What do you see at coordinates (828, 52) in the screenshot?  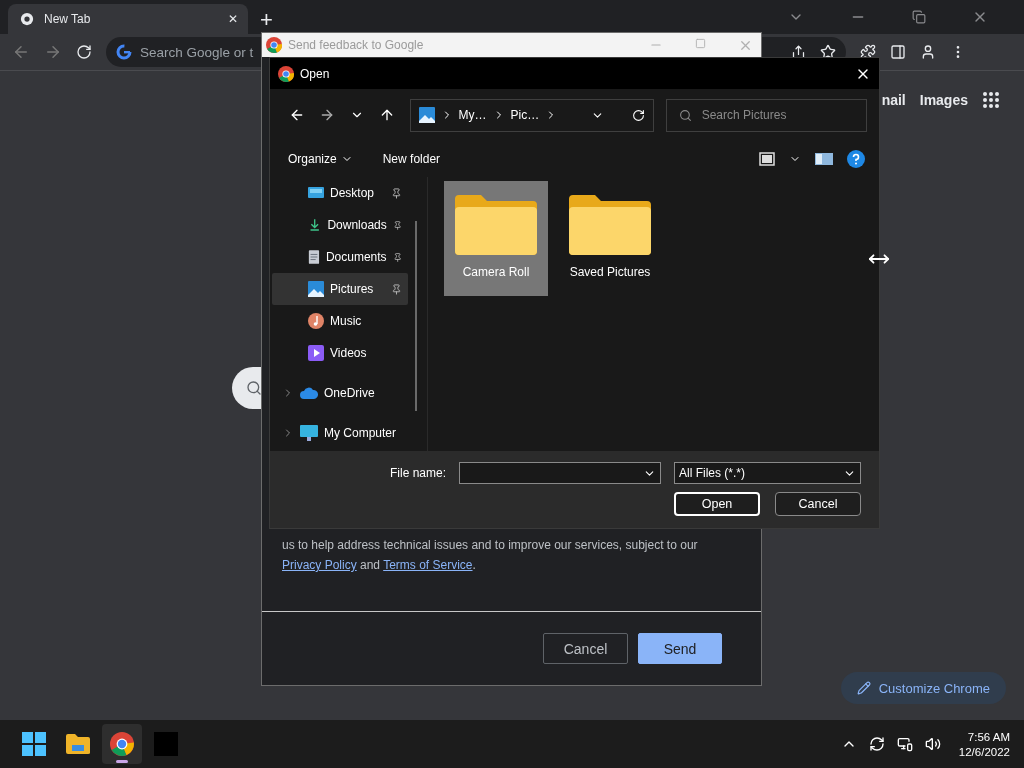 I see `star-icon` at bounding box center [828, 52].